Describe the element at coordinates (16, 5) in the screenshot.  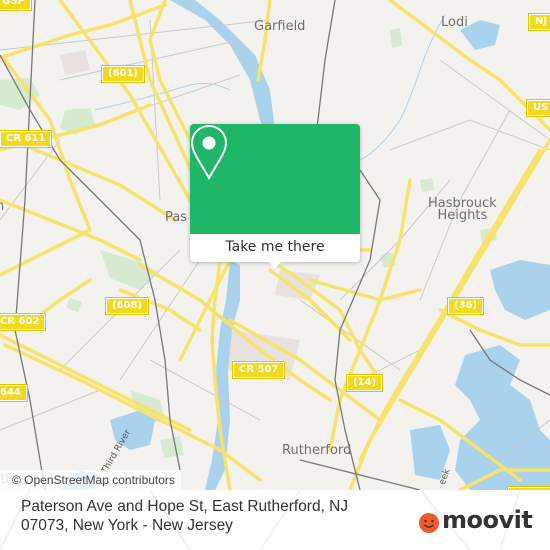
I see `road-shield-gsp: GSP` at that location.